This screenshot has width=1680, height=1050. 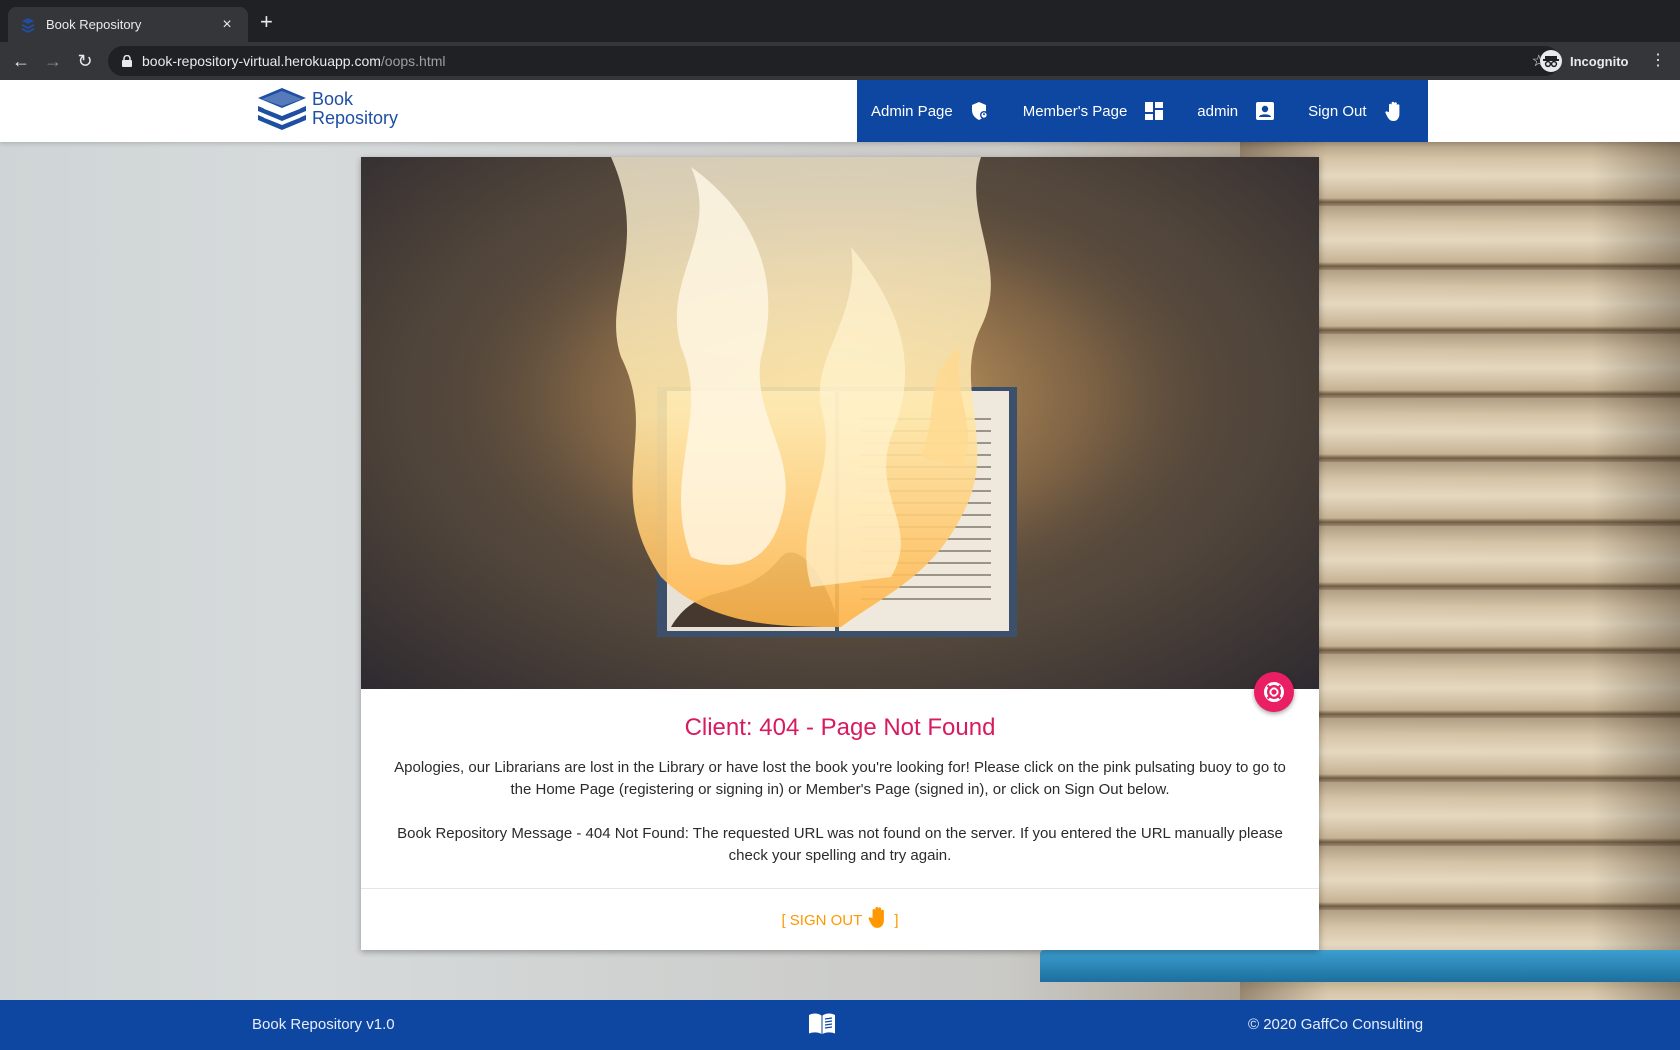 I want to click on reload-icon: ↻, so click(x=85, y=61).